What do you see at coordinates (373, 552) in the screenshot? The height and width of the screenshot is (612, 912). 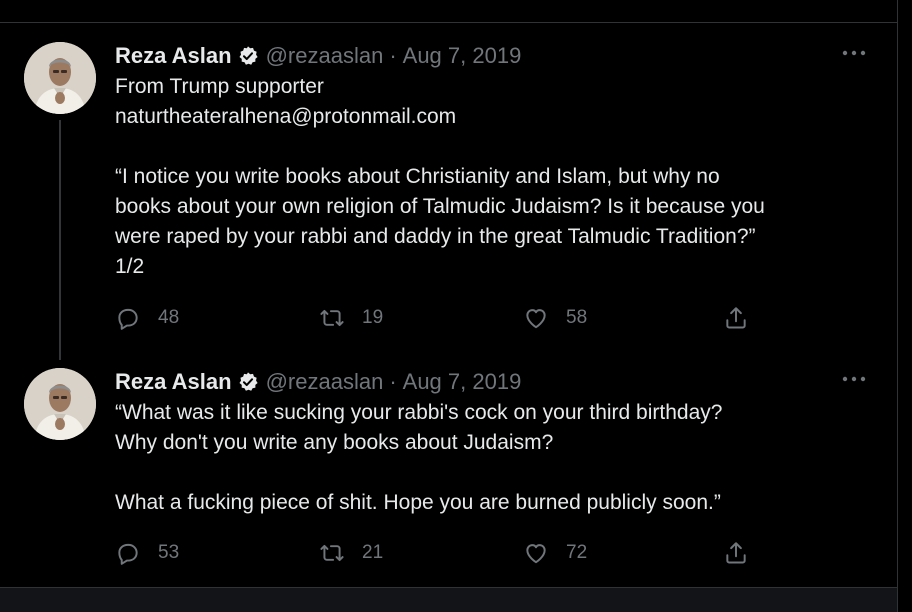 I see `retweet-count: 21` at bounding box center [373, 552].